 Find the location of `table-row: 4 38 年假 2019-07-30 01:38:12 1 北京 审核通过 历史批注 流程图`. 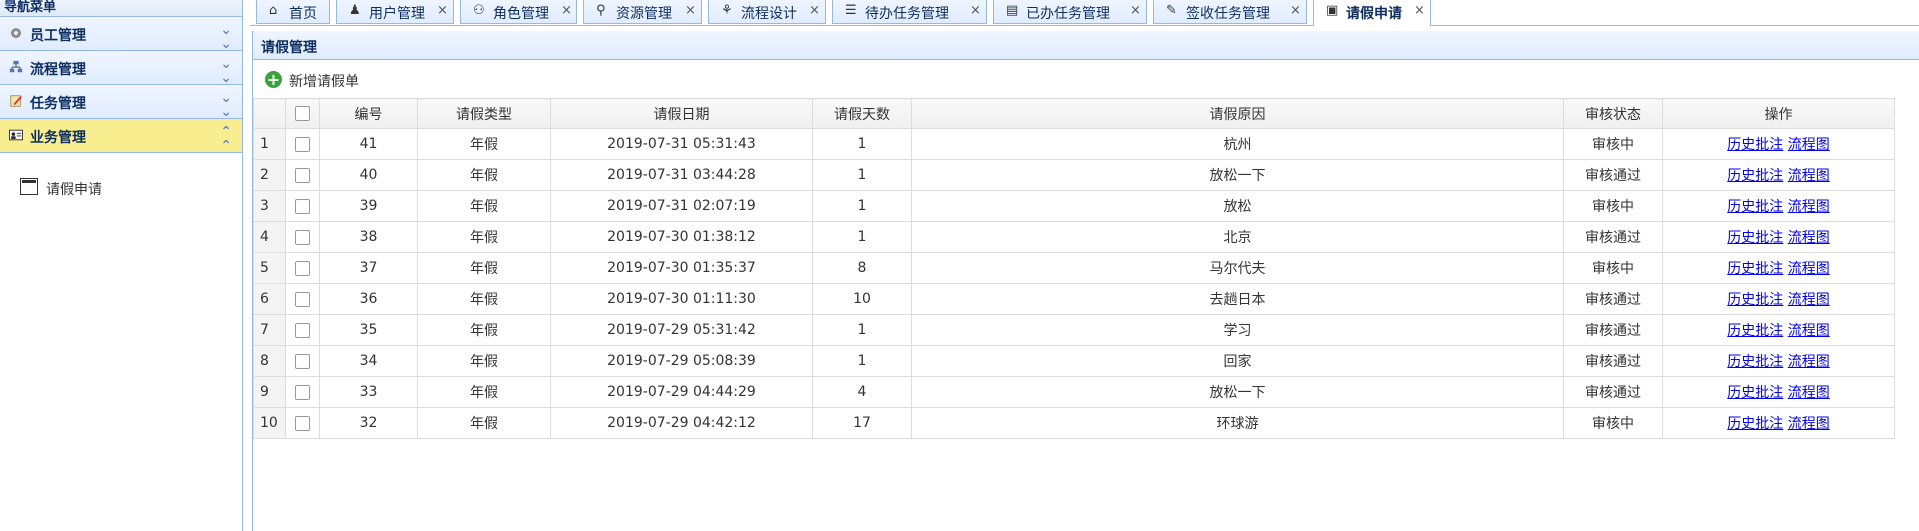

table-row: 4 38 年假 2019-07-30 01:38:12 1 北京 审核通过 历史批注 流程图 is located at coordinates (1074, 237).